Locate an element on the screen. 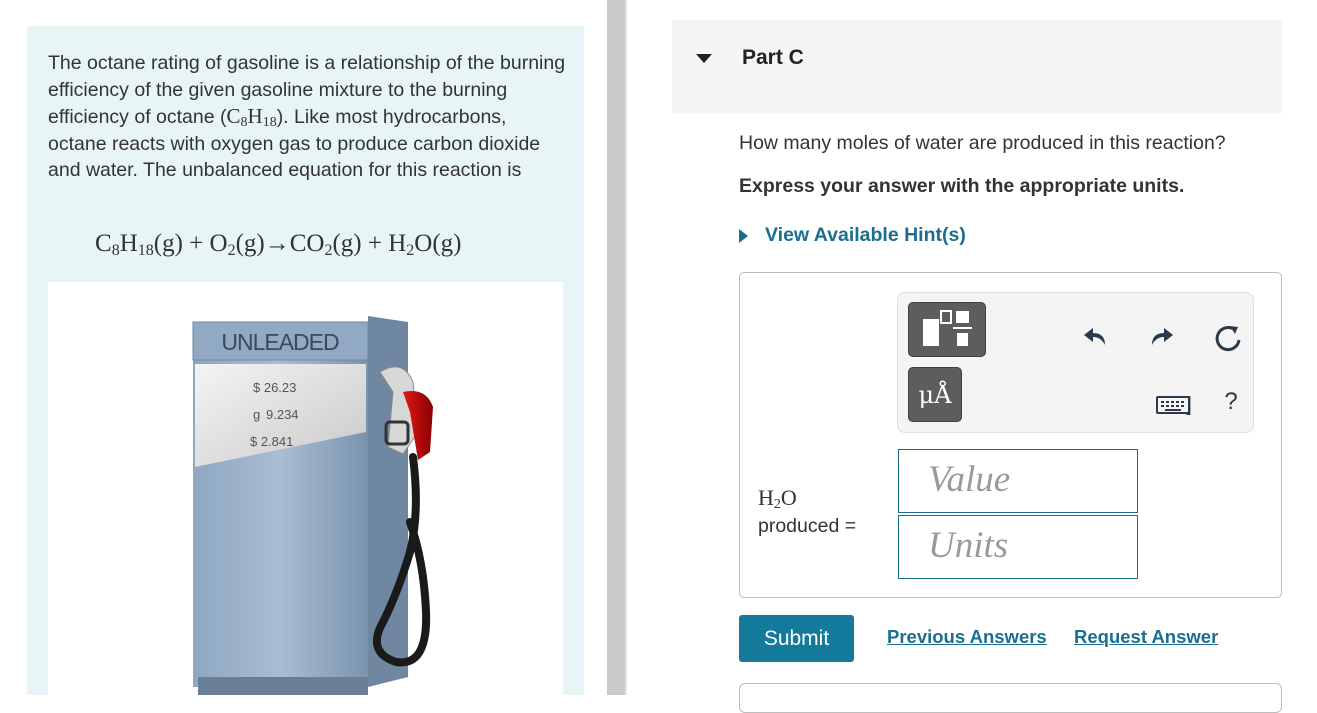  pump-price-total: $ 26.23 is located at coordinates (274, 387).